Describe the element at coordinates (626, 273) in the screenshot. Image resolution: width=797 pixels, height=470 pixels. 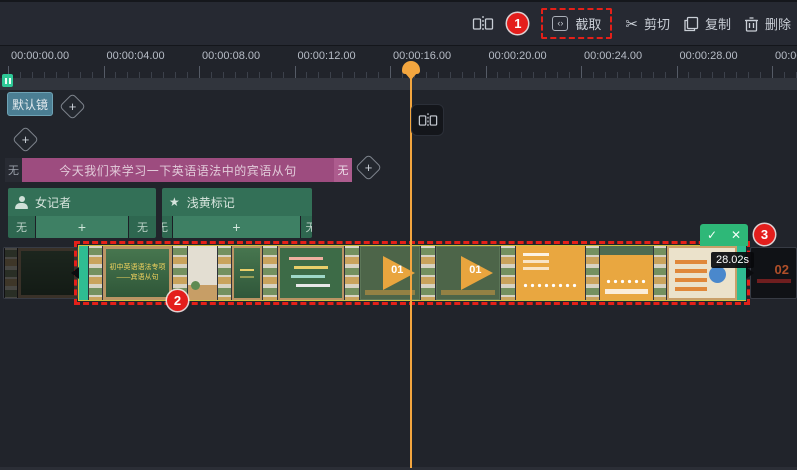
I see `clip-frame-orange-header` at that location.